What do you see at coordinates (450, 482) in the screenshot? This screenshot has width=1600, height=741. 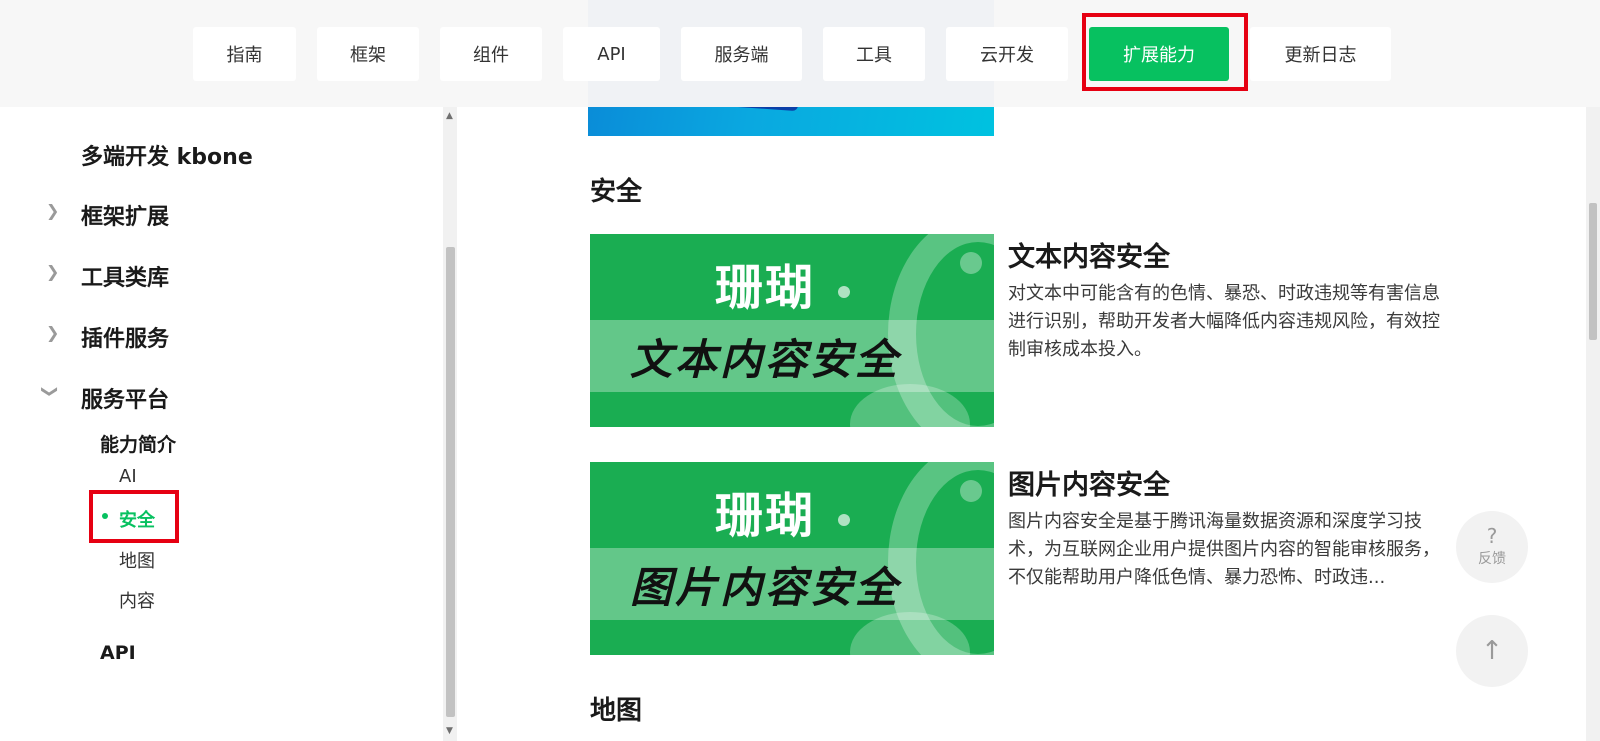 I see `sidebar-scrollbar-thumb` at bounding box center [450, 482].